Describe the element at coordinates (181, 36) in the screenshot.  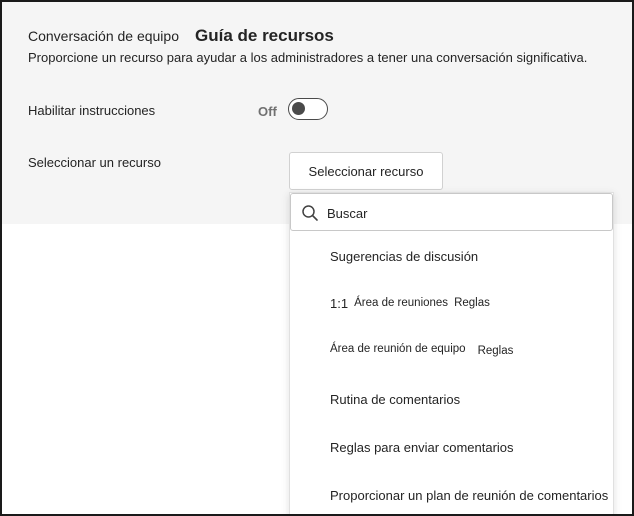
I see `header: Conversación de equipo Guía de recursos` at that location.